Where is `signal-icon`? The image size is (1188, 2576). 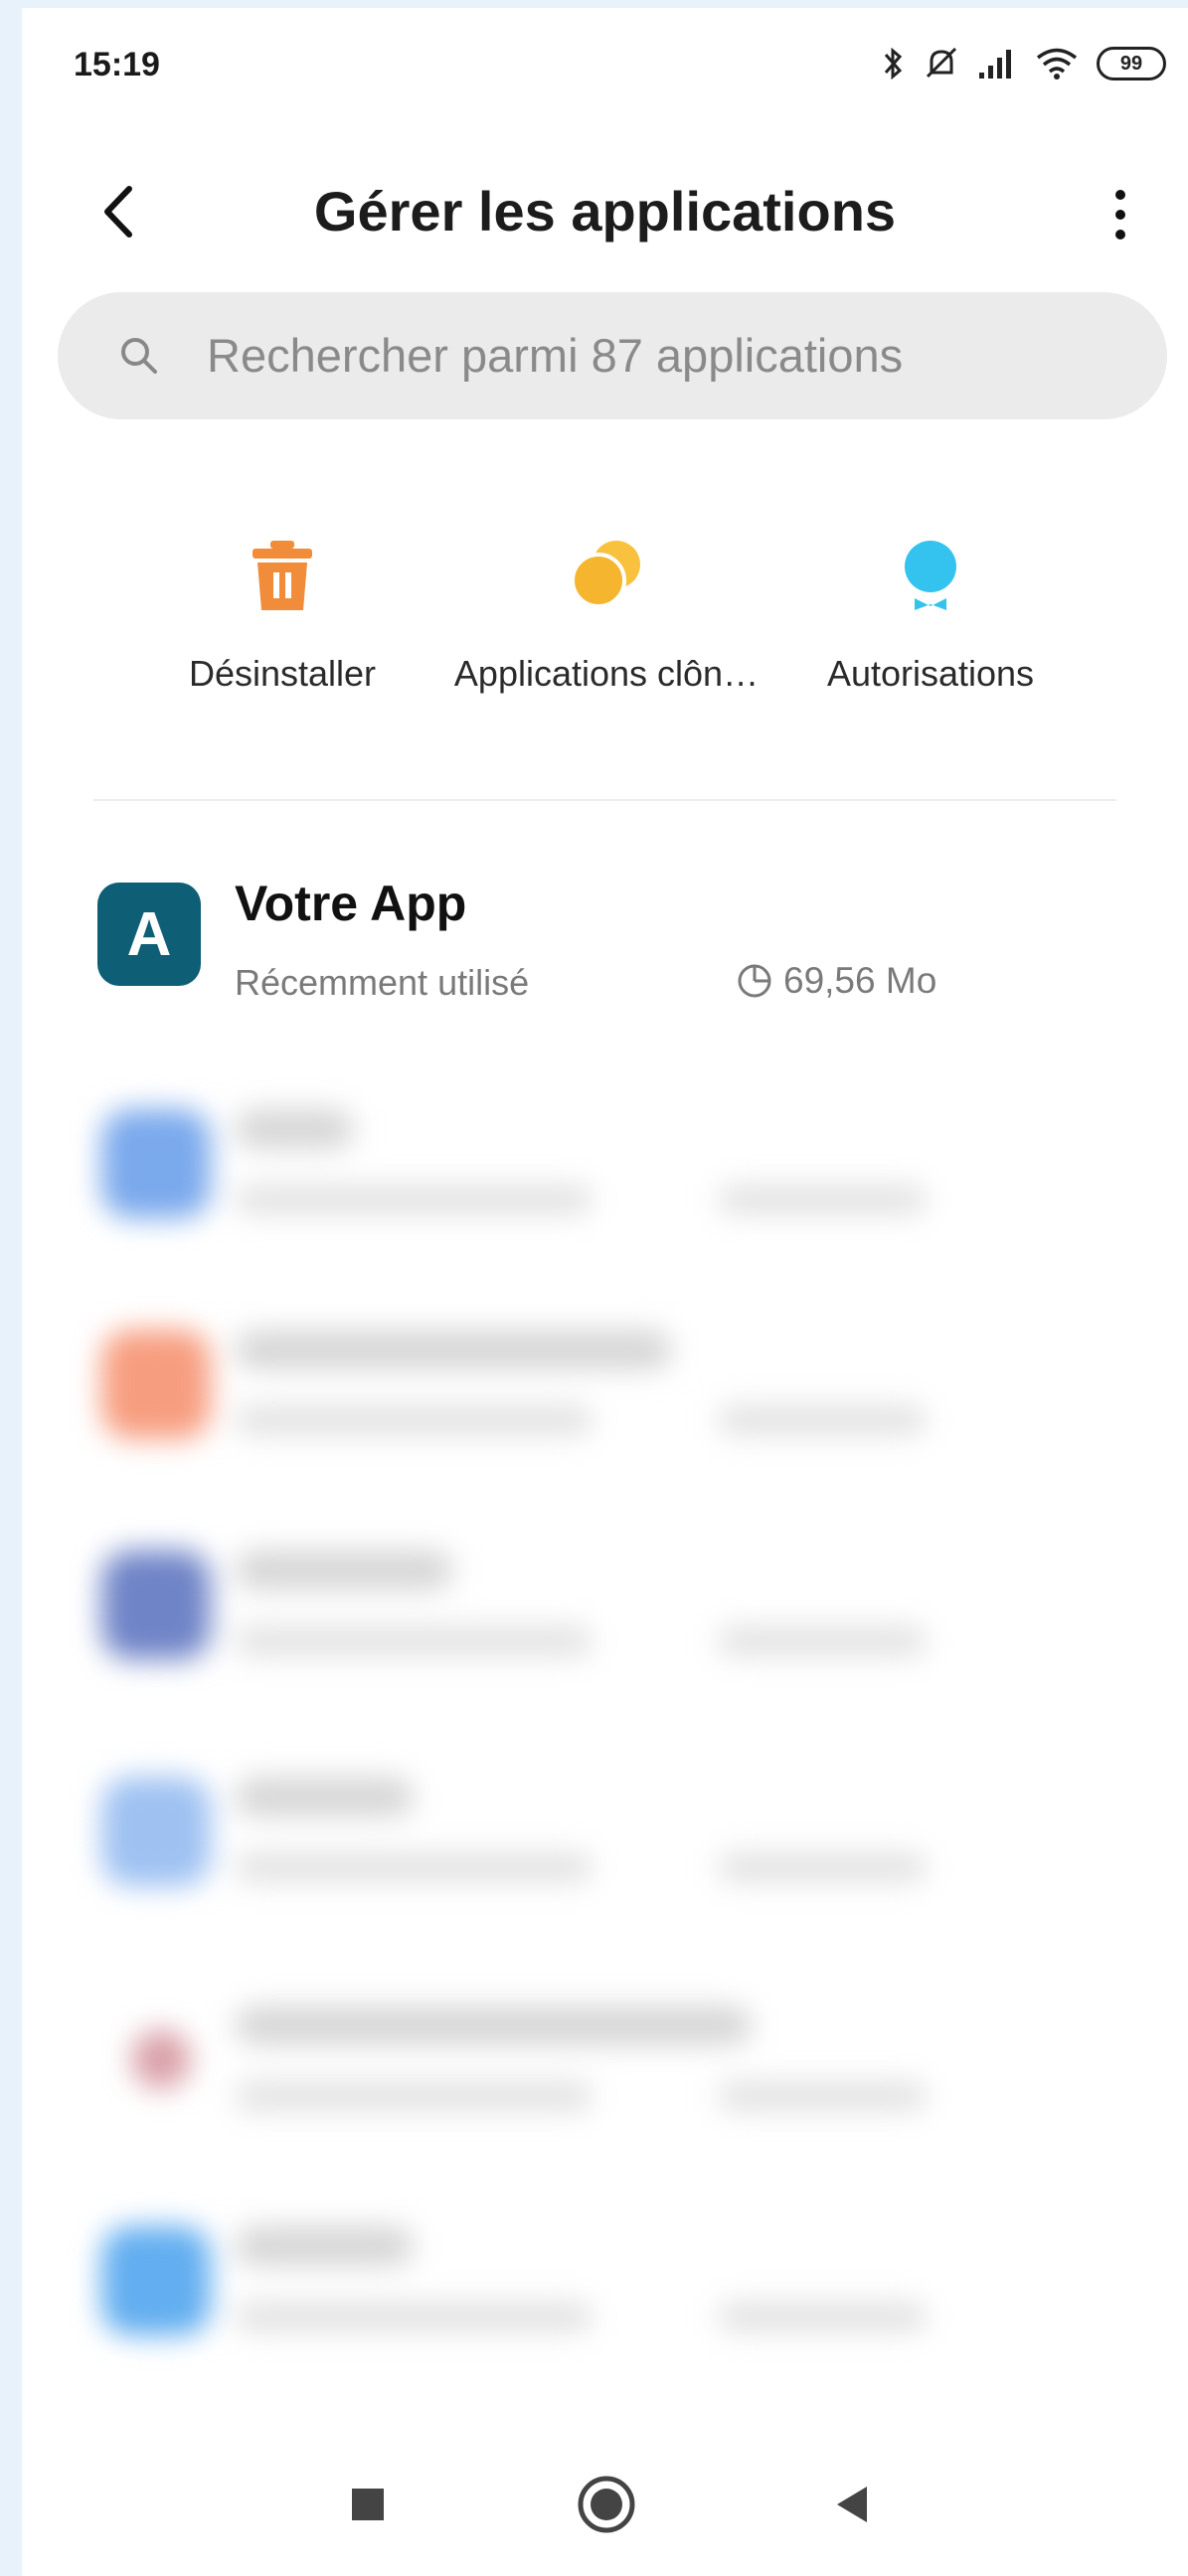
signal-icon is located at coordinates (995, 64).